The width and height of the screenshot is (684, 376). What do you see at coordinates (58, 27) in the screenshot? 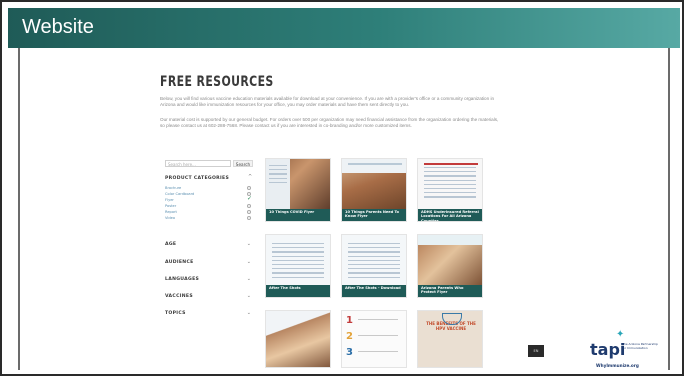
I see `slide-title: Website` at bounding box center [58, 27].